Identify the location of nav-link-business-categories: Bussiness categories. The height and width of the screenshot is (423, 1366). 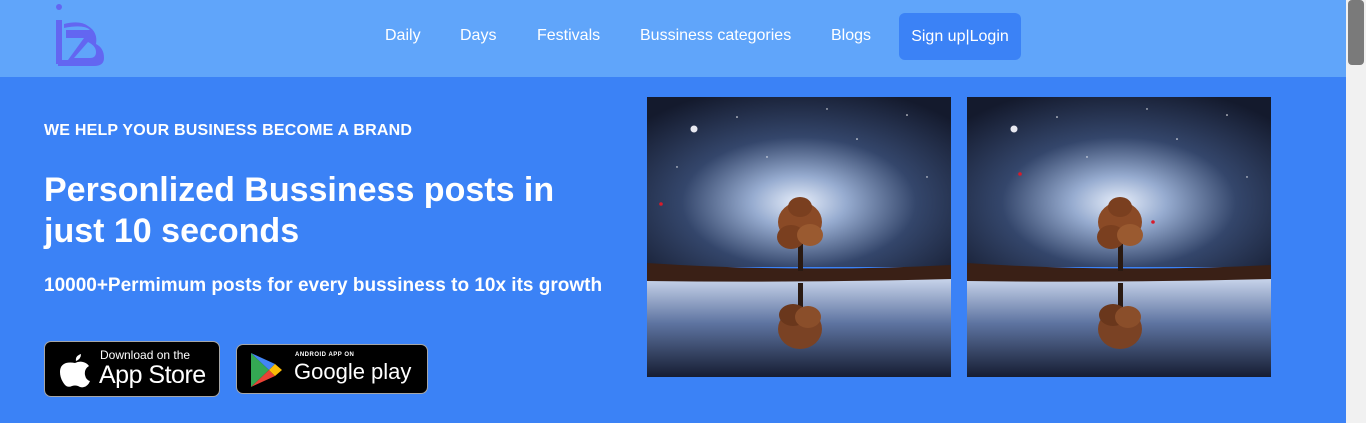
(715, 36).